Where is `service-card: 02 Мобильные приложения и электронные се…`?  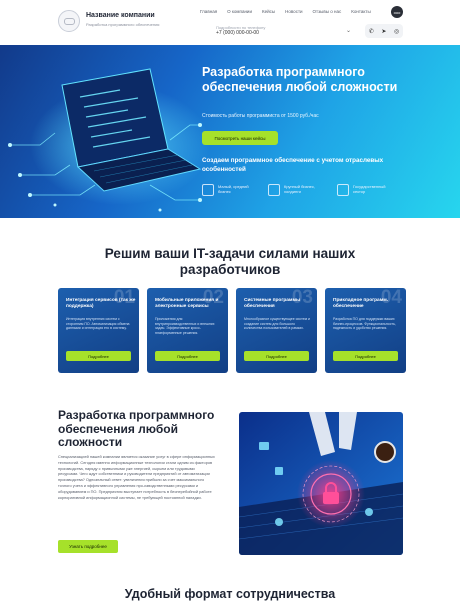
service-card: 02 Мобильные приложения и электронные се… is located at coordinates (187, 330).